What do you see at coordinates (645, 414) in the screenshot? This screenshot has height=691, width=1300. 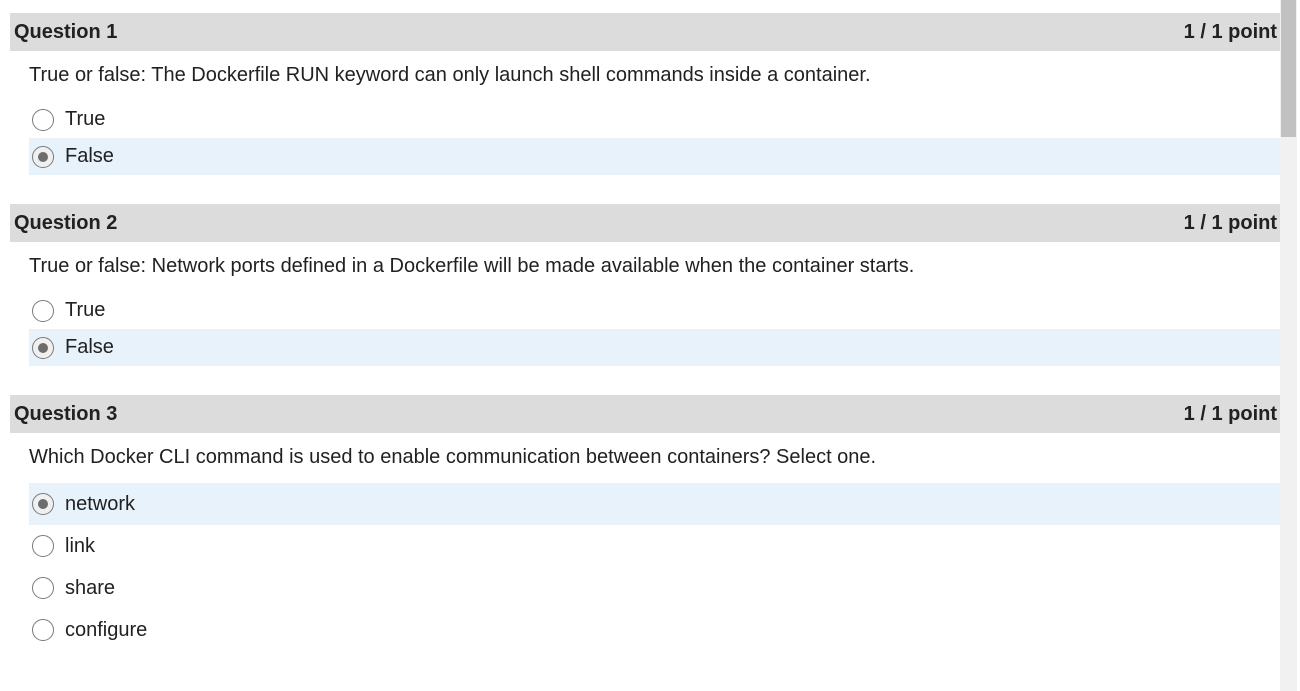 I see `question-header: Question 3 1 / 1 point` at bounding box center [645, 414].